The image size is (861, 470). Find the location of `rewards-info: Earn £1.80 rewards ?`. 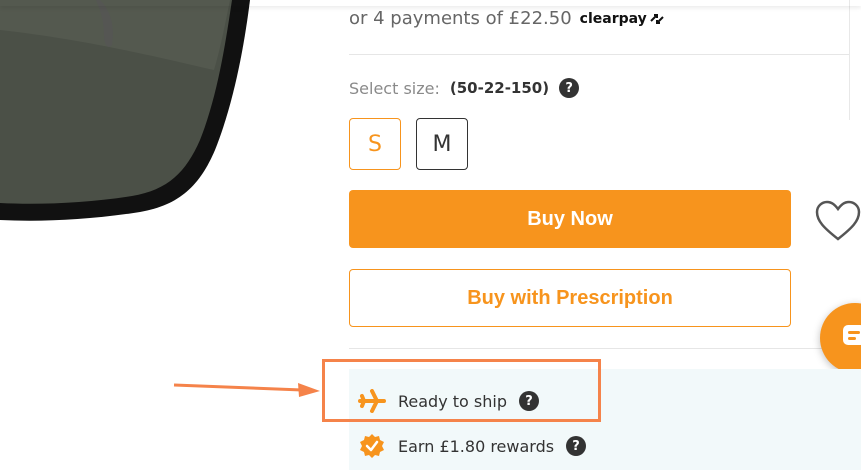

rewards-info: Earn £1.80 rewards ? is located at coordinates (472, 446).